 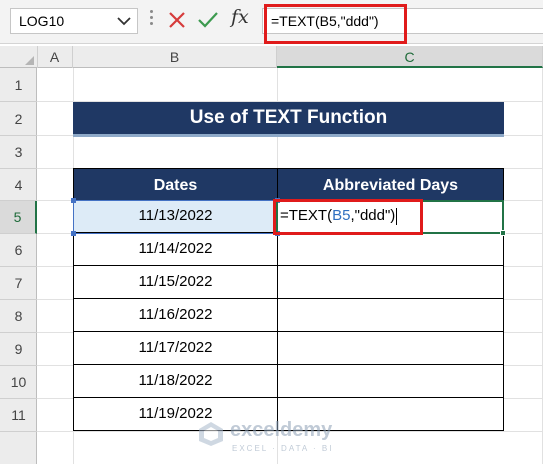 I want to click on select-all-button, so click(x=19, y=57).